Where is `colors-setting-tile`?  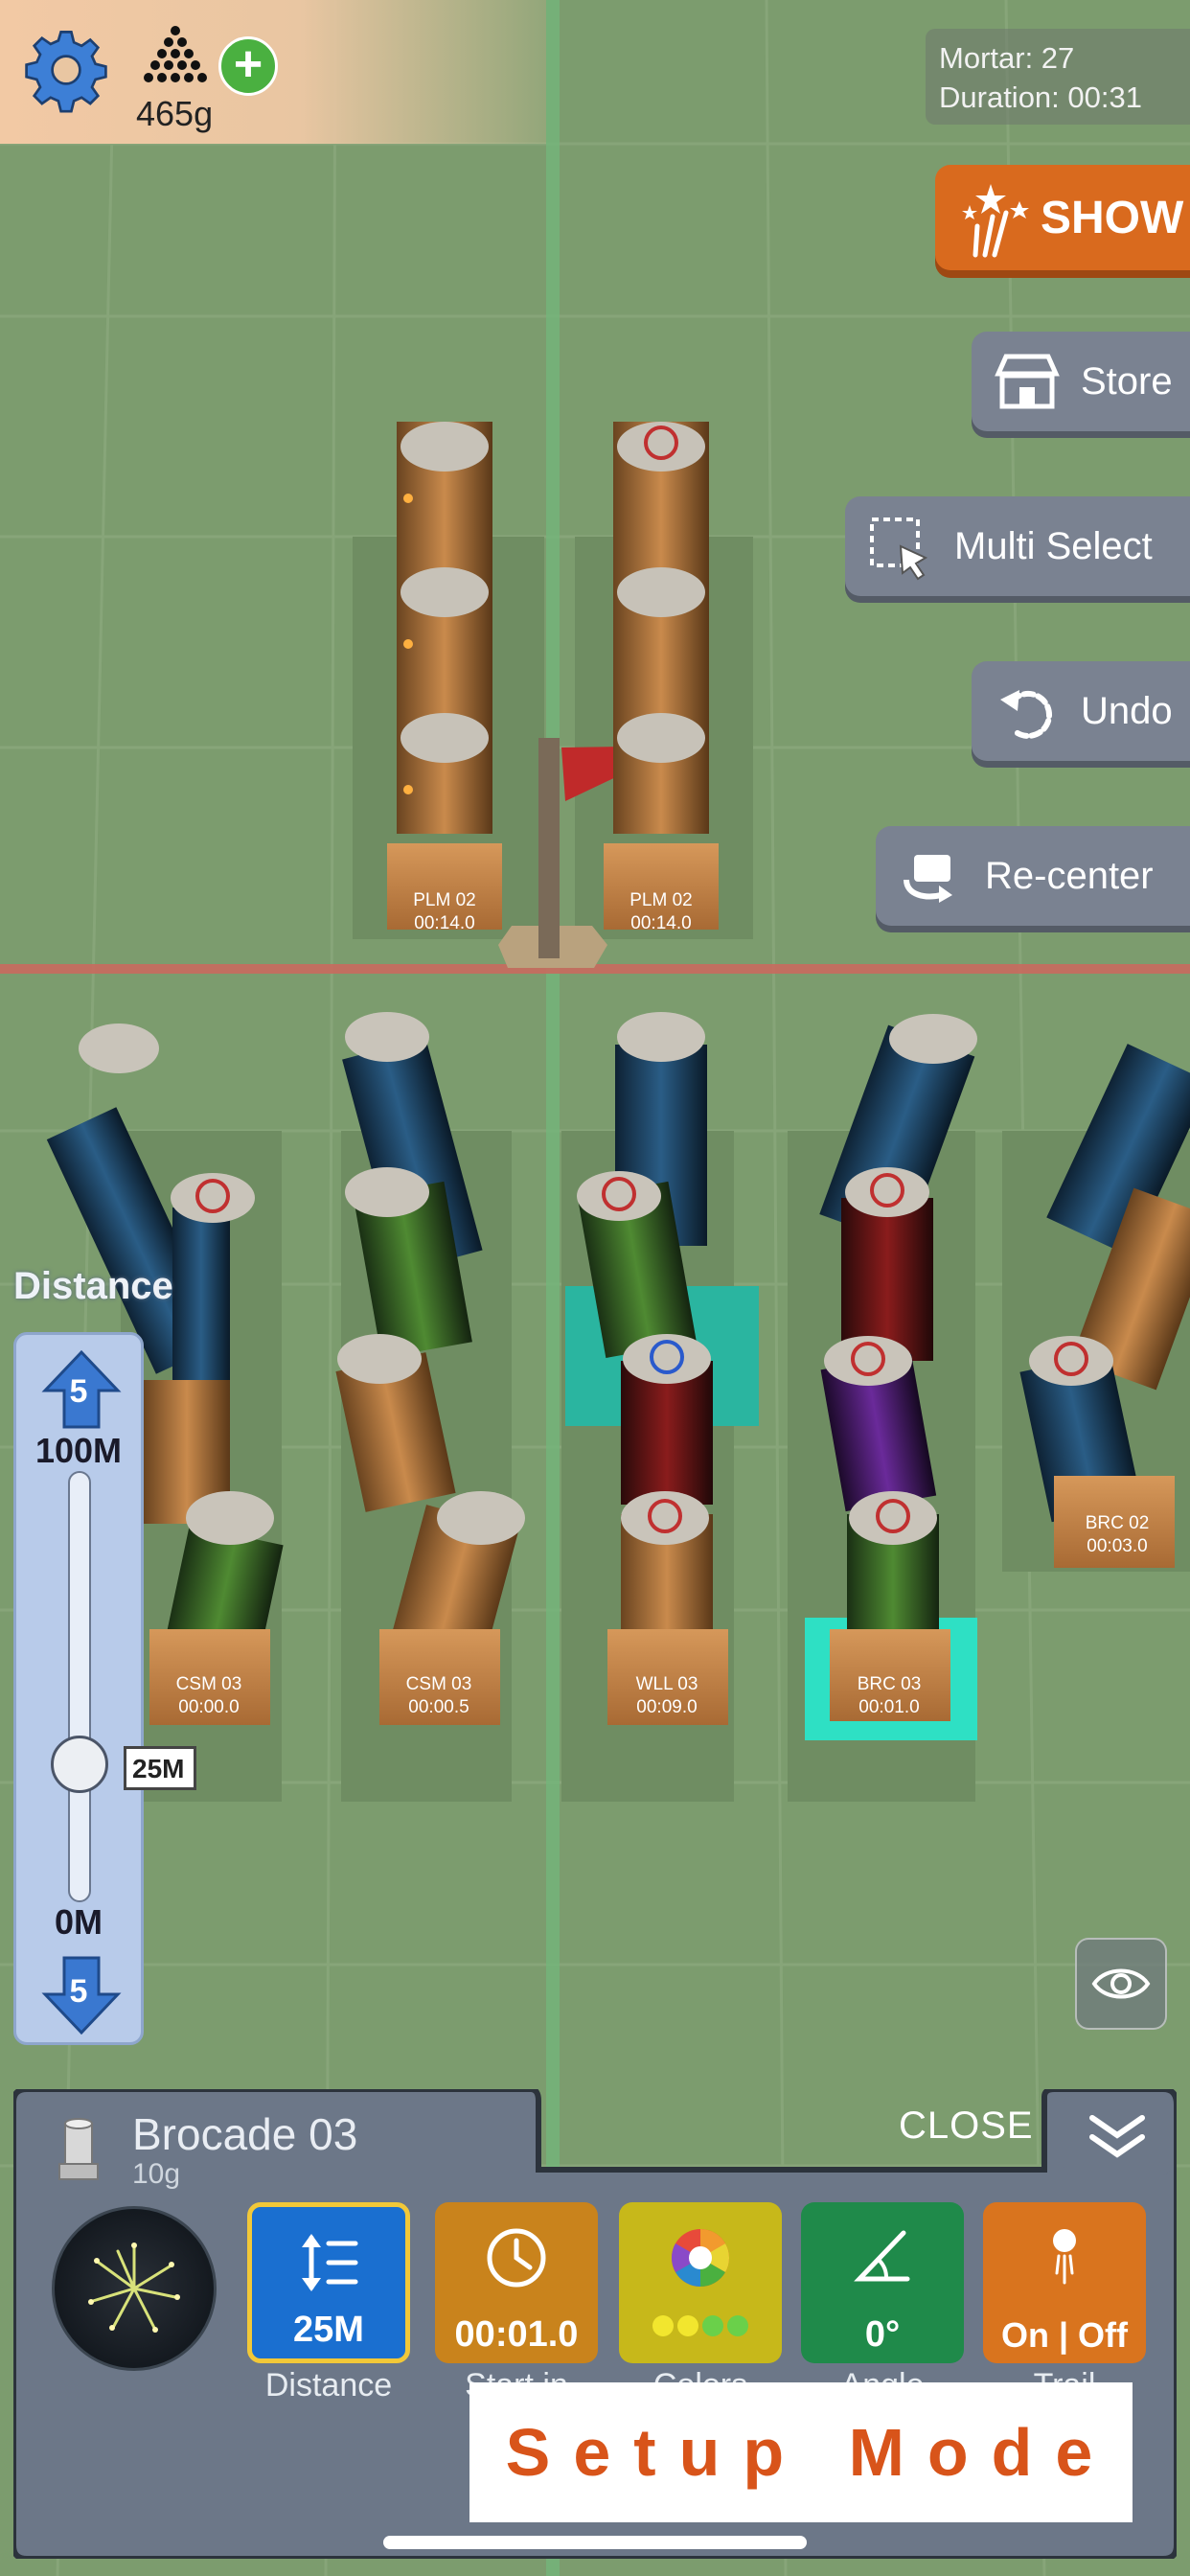 colors-setting-tile is located at coordinates (700, 2282).